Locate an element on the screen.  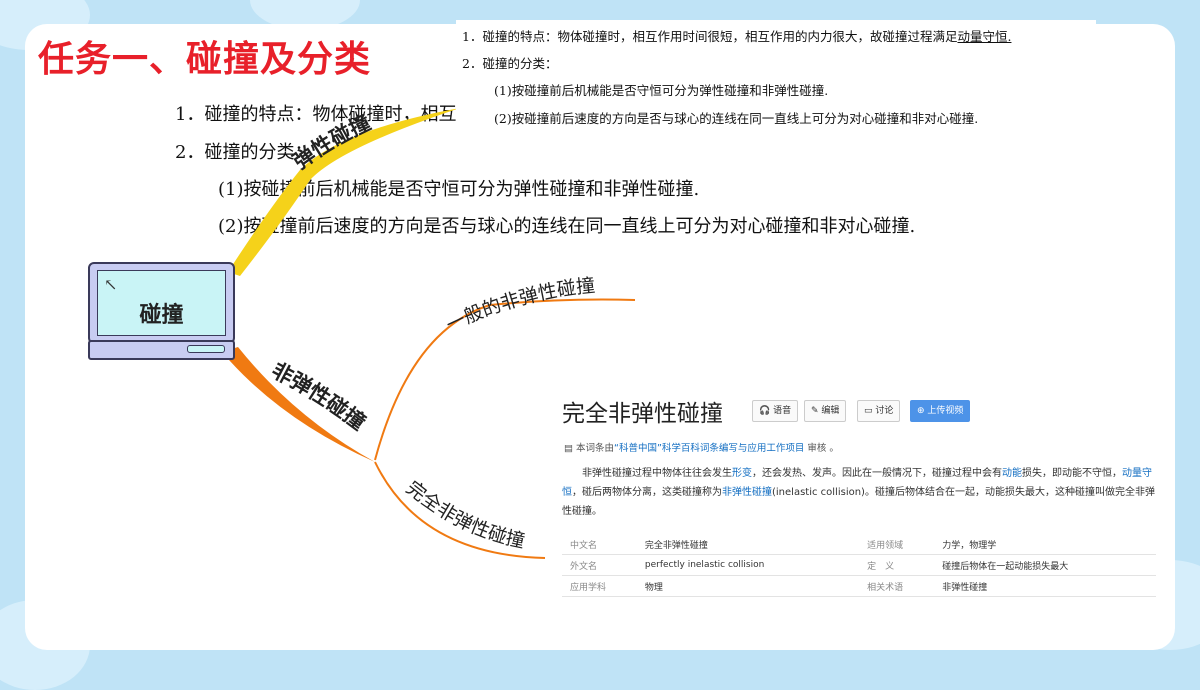
review-note: ▤ 本词条由“科普中国”科学百科词条编写与应用工作项目 审核 。 is located at coordinates (701, 448).